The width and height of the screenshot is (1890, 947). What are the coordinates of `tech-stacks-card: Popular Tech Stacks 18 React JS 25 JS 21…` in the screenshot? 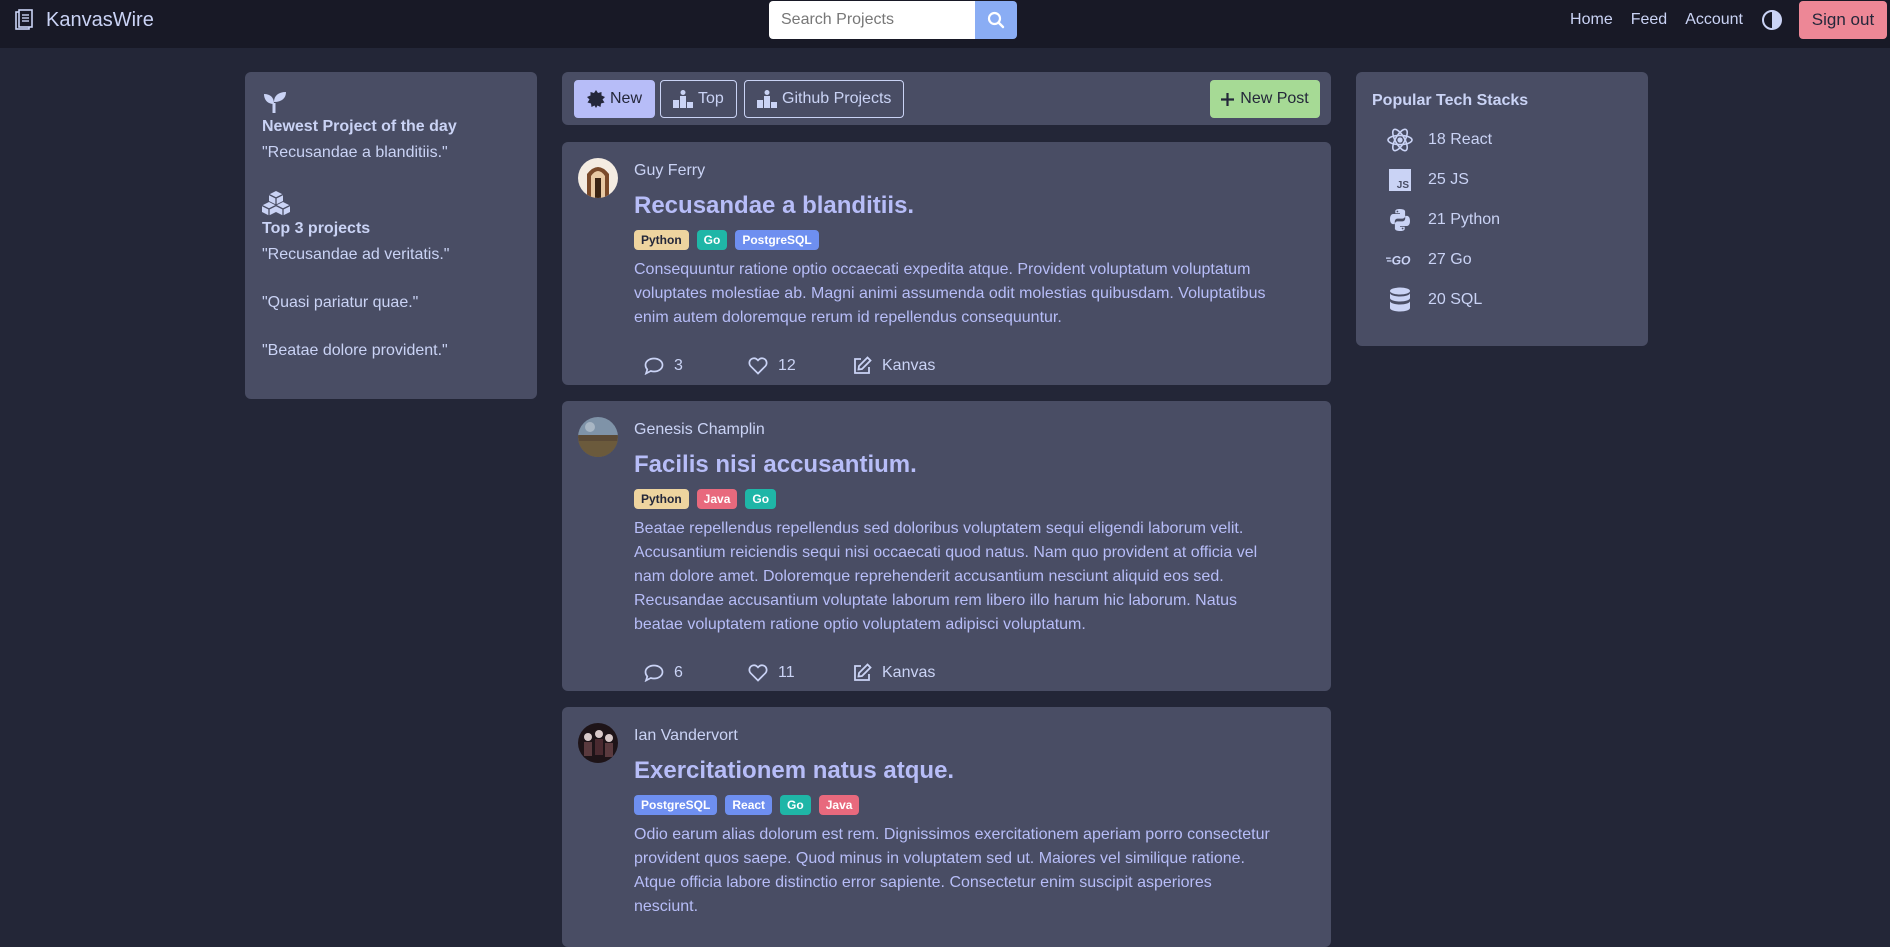 It's located at (1502, 209).